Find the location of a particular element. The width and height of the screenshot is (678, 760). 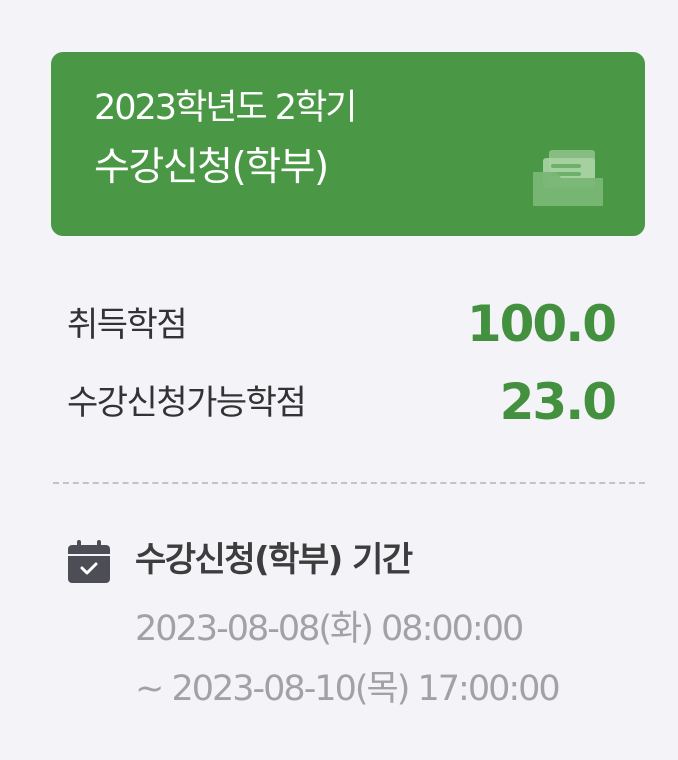

calendar-check-icon is located at coordinates (89, 561).